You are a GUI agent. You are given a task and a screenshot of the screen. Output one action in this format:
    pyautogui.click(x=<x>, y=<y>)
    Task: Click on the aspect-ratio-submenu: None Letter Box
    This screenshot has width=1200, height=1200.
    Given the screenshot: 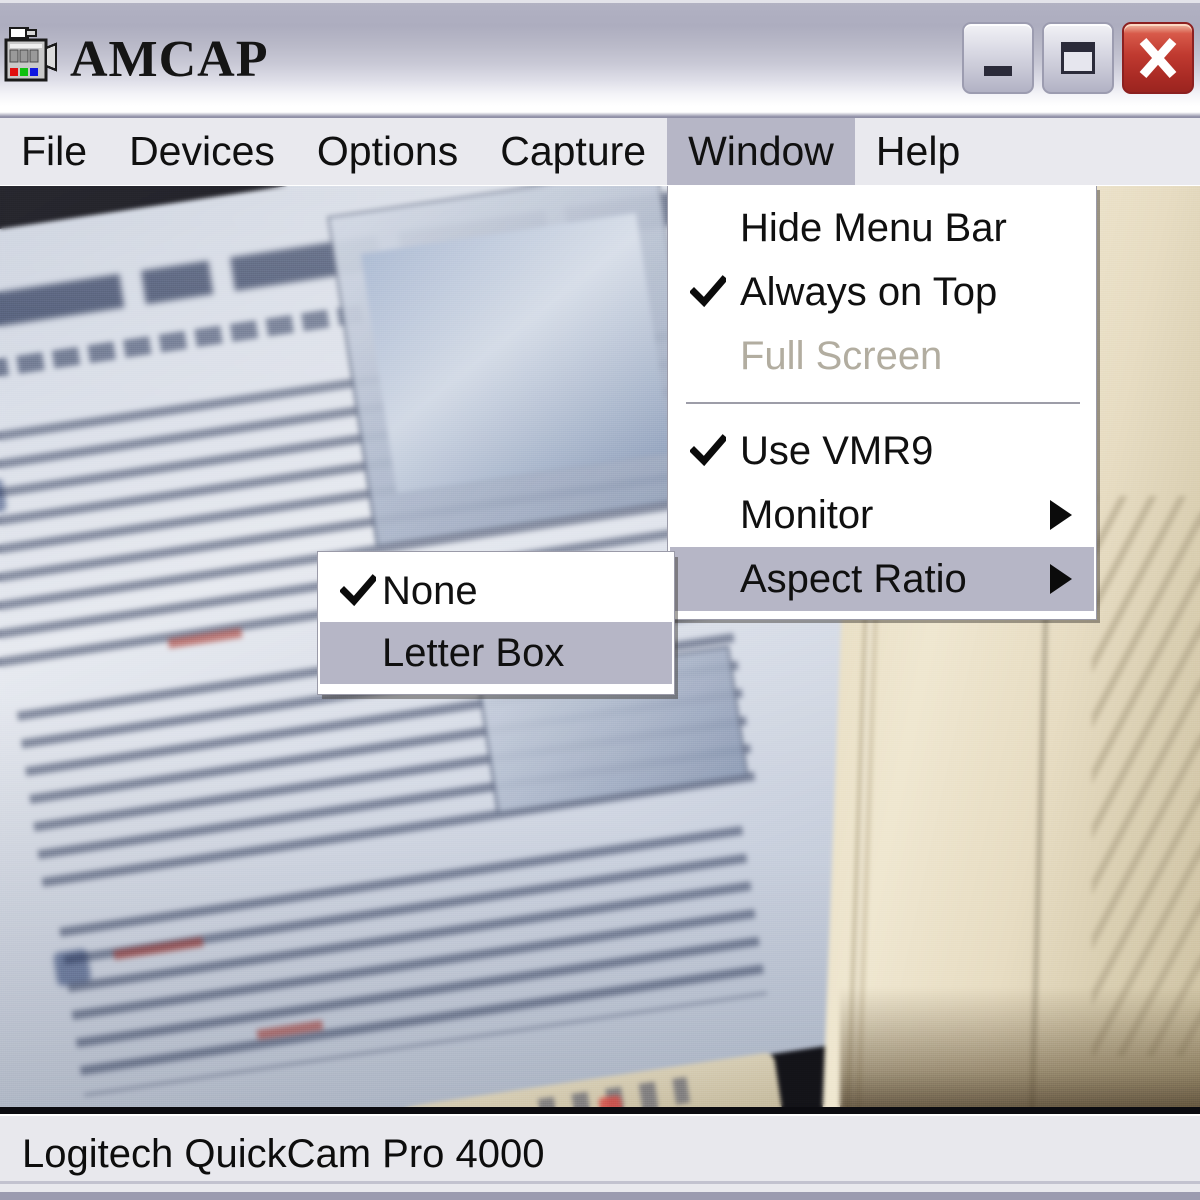 What is the action you would take?
    pyautogui.click(x=496, y=623)
    